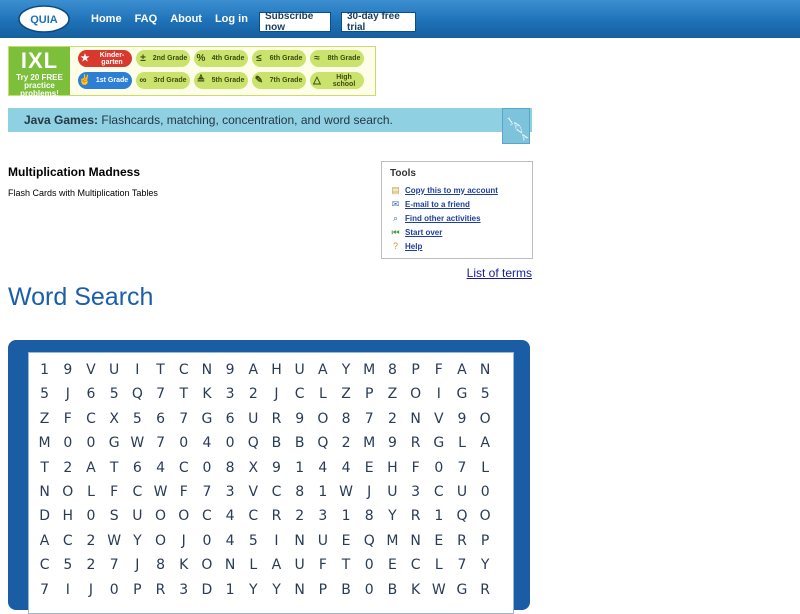 This screenshot has width=800, height=614. What do you see at coordinates (221, 80) in the screenshot?
I see `grade-pill-5: ≜ 5th Grade` at bounding box center [221, 80].